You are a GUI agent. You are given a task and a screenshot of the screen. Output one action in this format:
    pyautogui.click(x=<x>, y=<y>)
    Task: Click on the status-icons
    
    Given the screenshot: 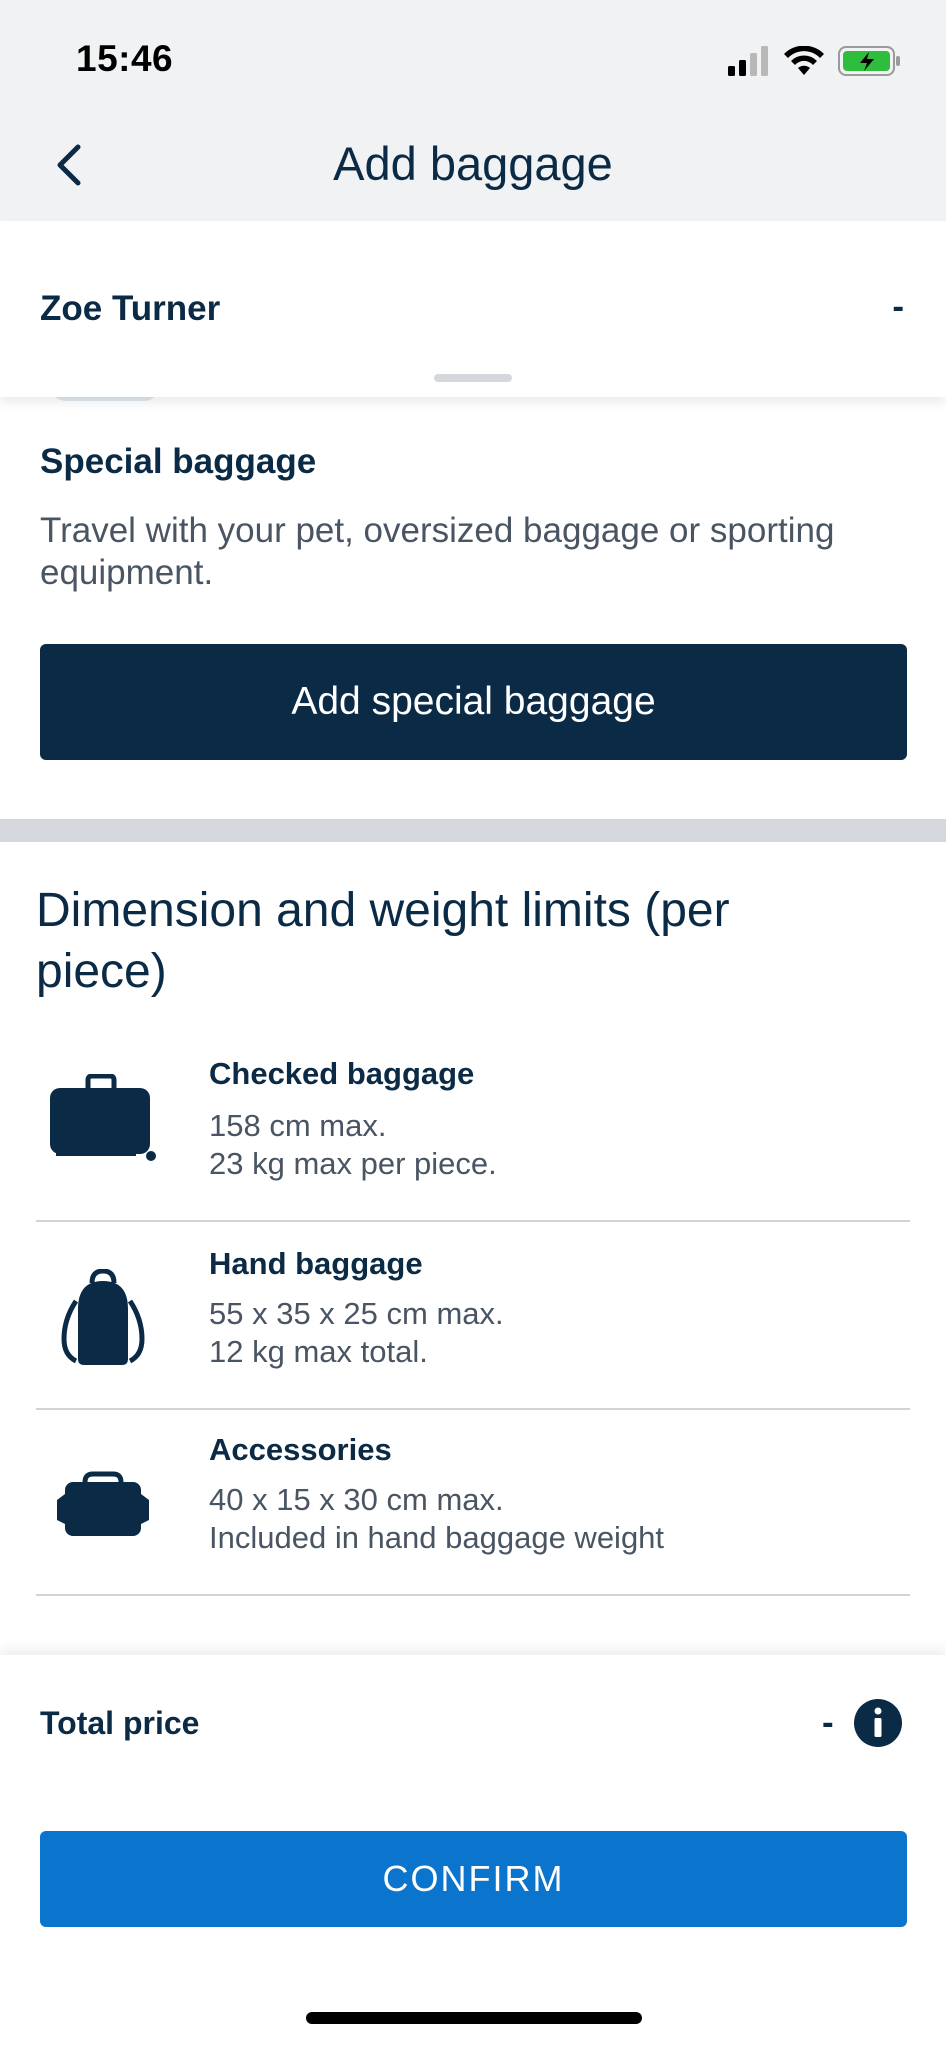 What is the action you would take?
    pyautogui.click(x=815, y=61)
    